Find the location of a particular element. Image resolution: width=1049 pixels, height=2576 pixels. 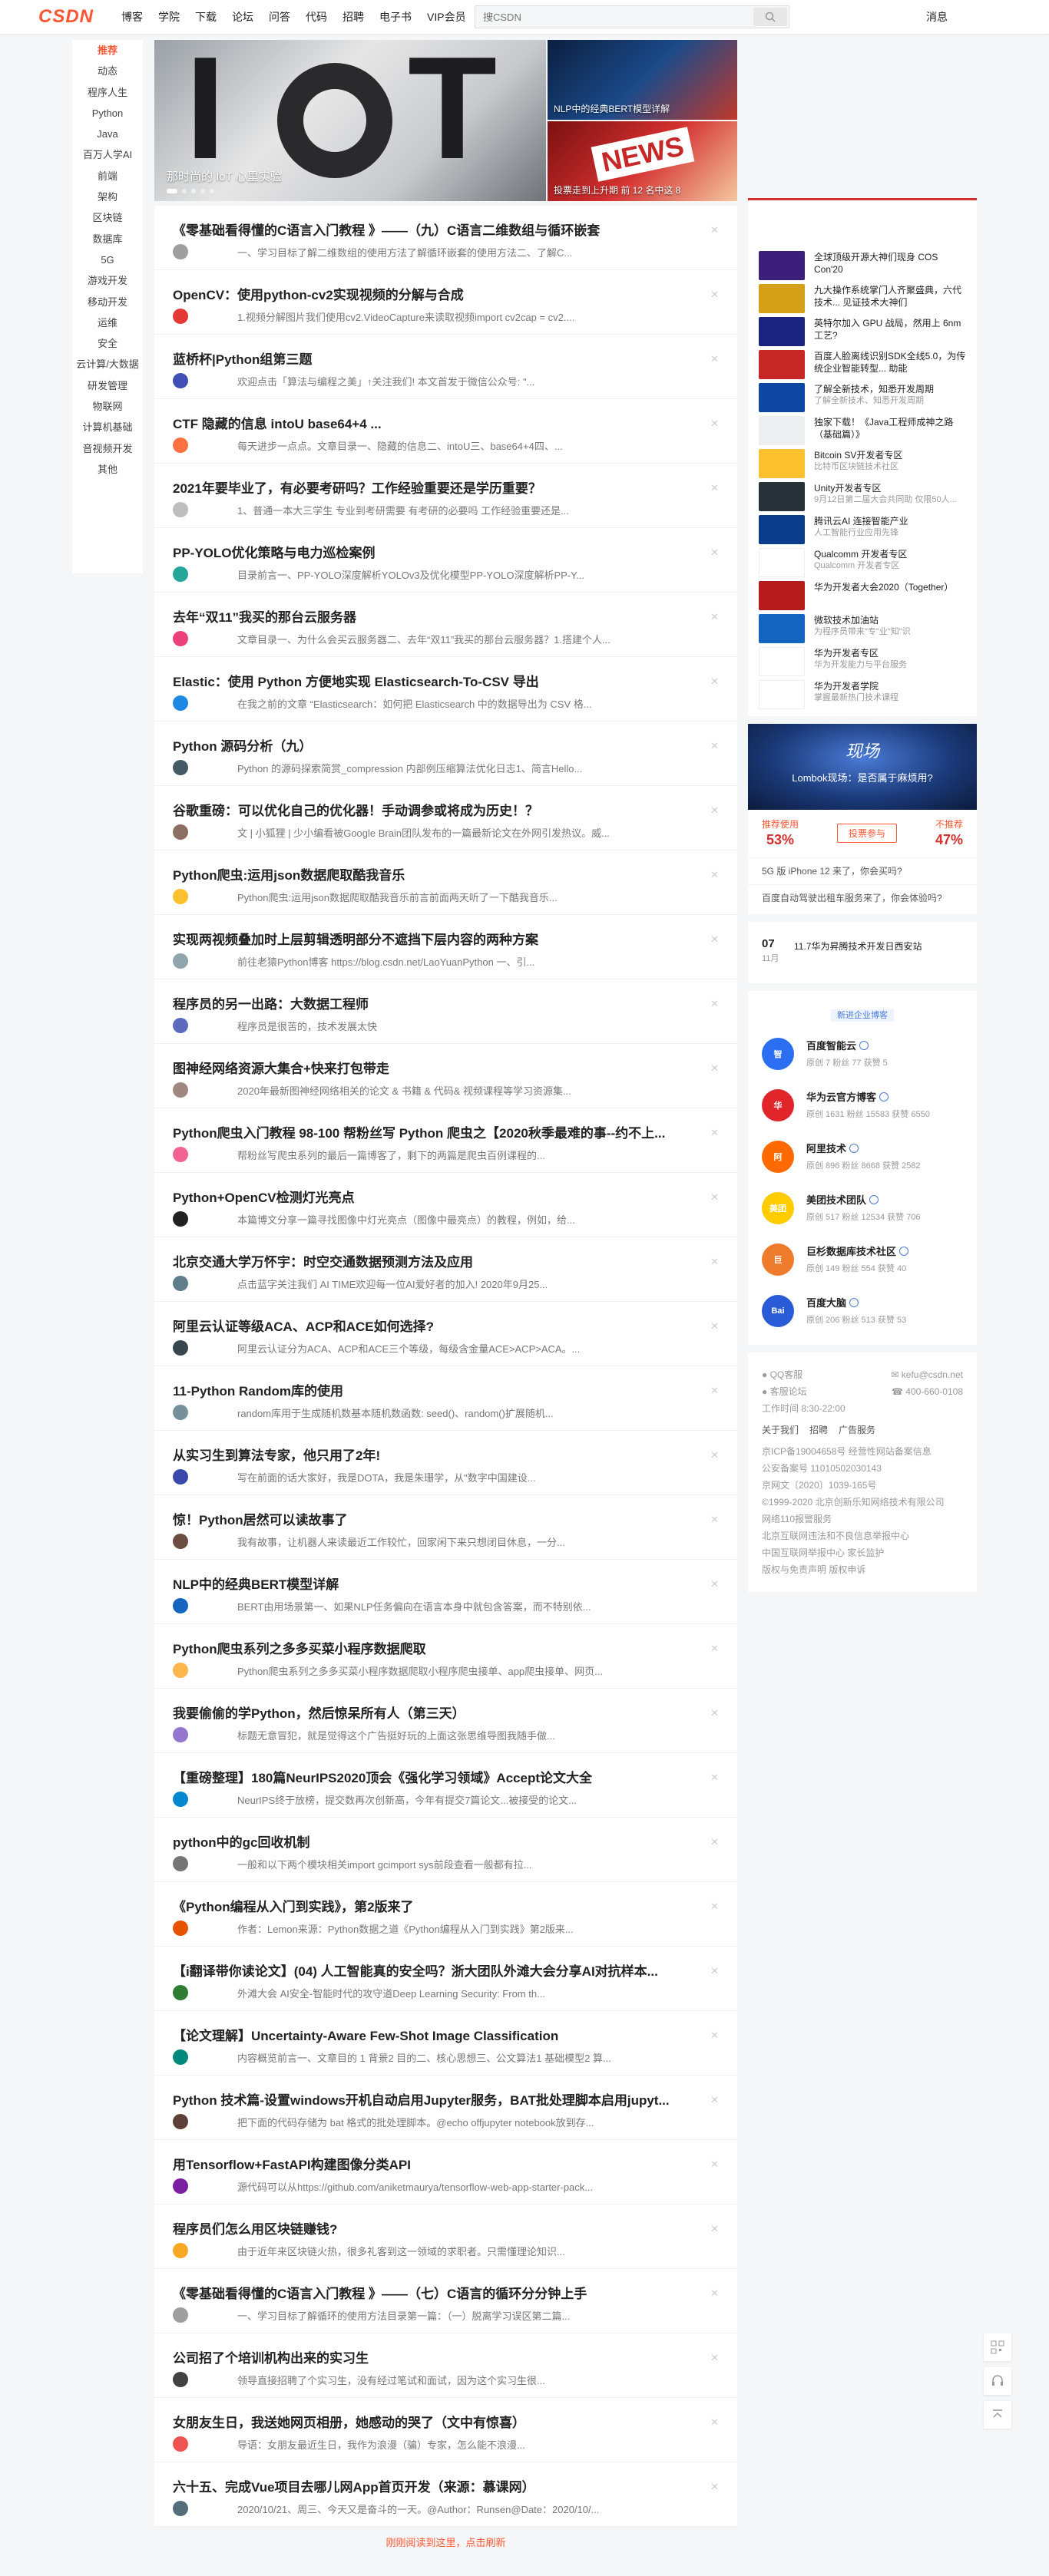

enterprise-blog: 阿 阿里技术 原创 896 粉丝 8668 获赞 2582 is located at coordinates (862, 1155).